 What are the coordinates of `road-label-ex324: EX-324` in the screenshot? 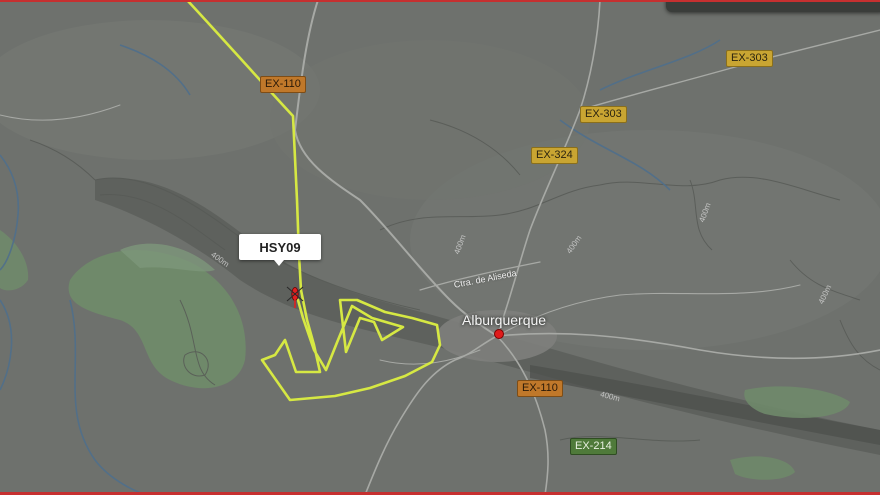 It's located at (554, 155).